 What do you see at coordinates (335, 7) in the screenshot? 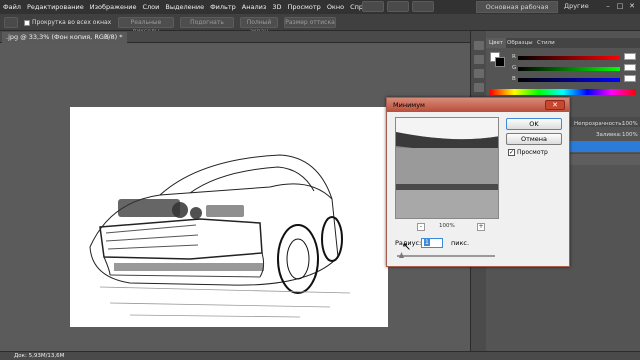
I see `menu-window: Окно` at bounding box center [335, 7].